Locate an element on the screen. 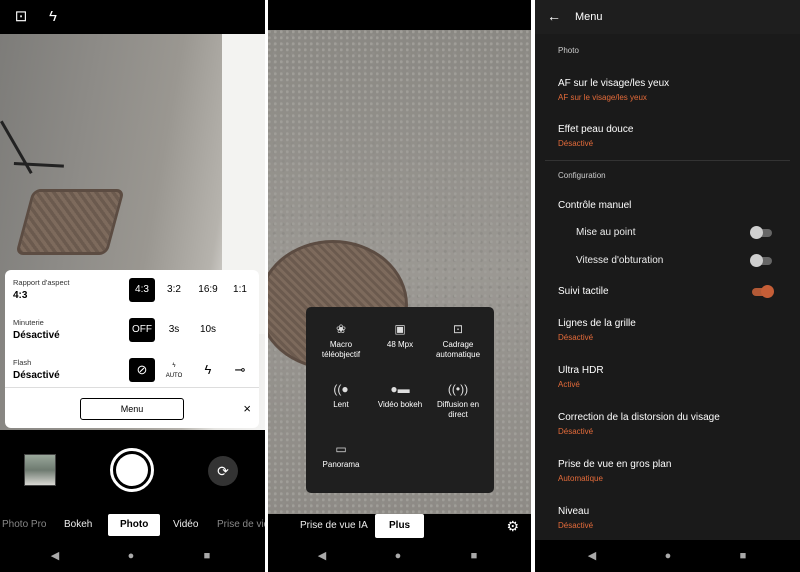 This screenshot has width=800, height=572. timer-option-10s: 10s is located at coordinates (208, 330).